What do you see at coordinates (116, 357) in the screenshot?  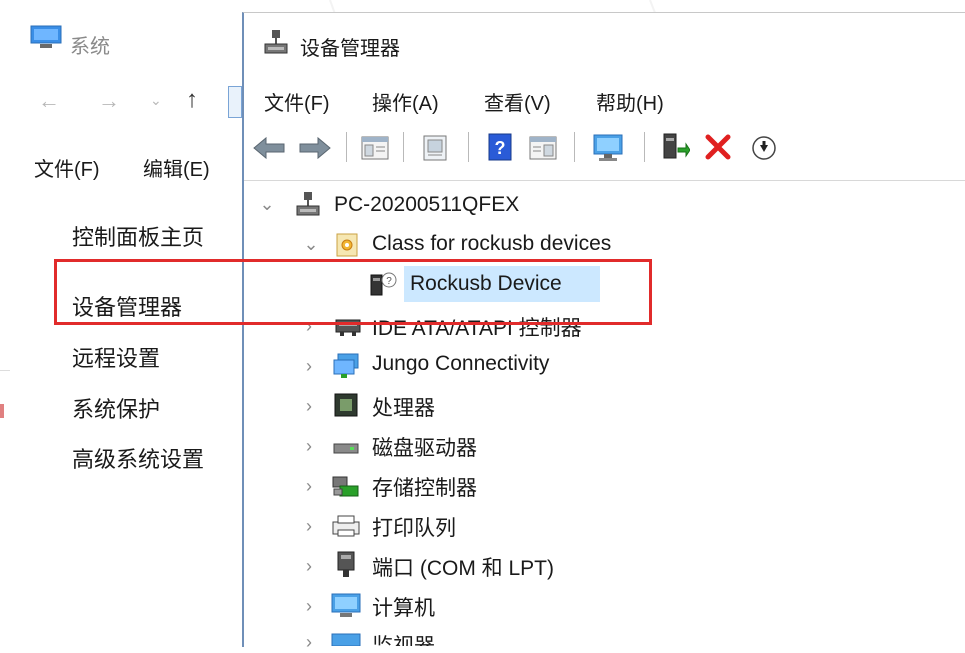 I see `link-remote-settings: 远程设置` at bounding box center [116, 357].